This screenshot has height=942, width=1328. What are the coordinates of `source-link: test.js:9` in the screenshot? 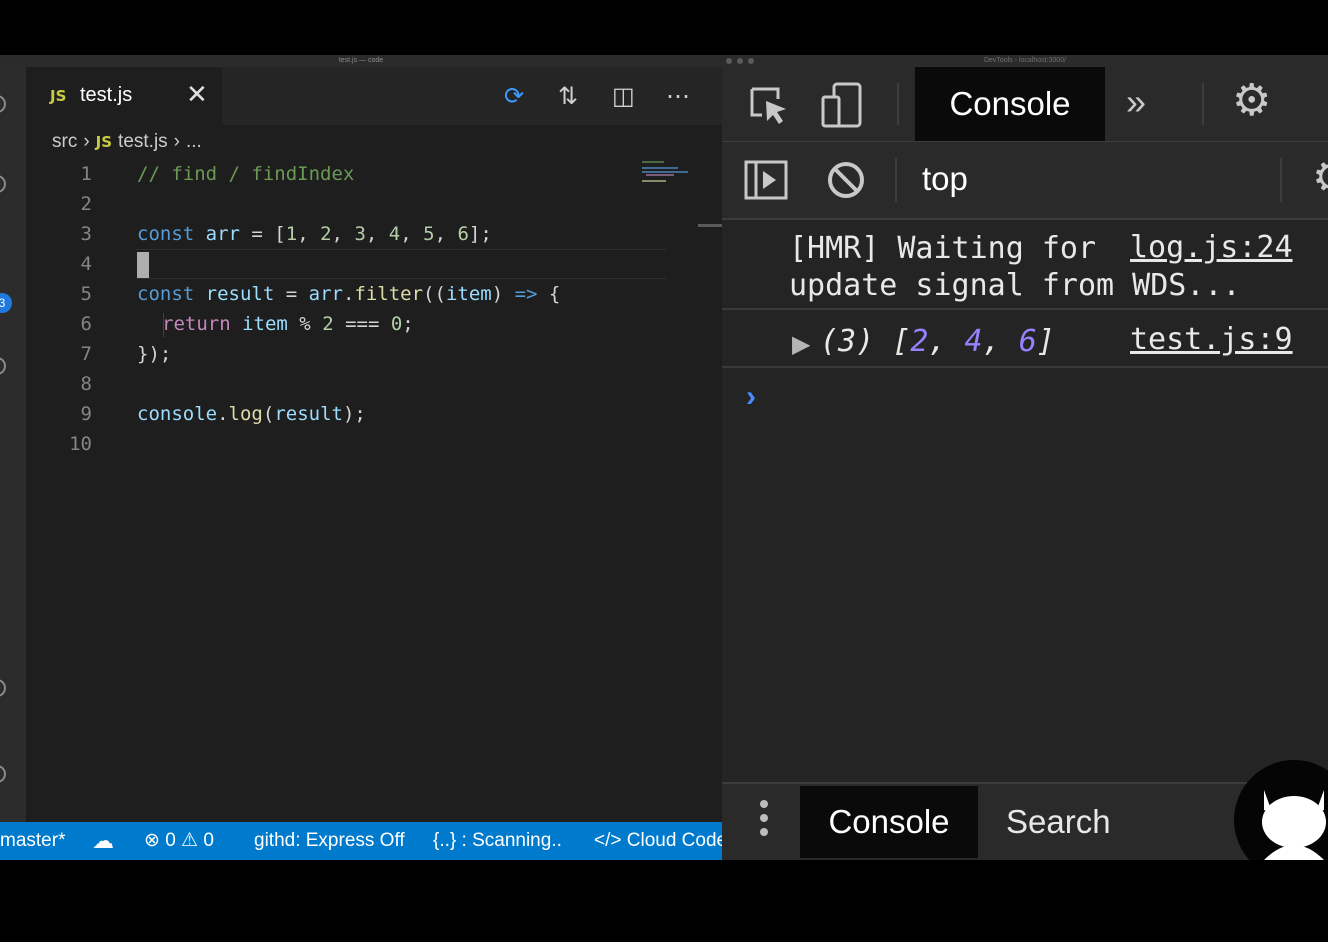 It's located at (1211, 339).